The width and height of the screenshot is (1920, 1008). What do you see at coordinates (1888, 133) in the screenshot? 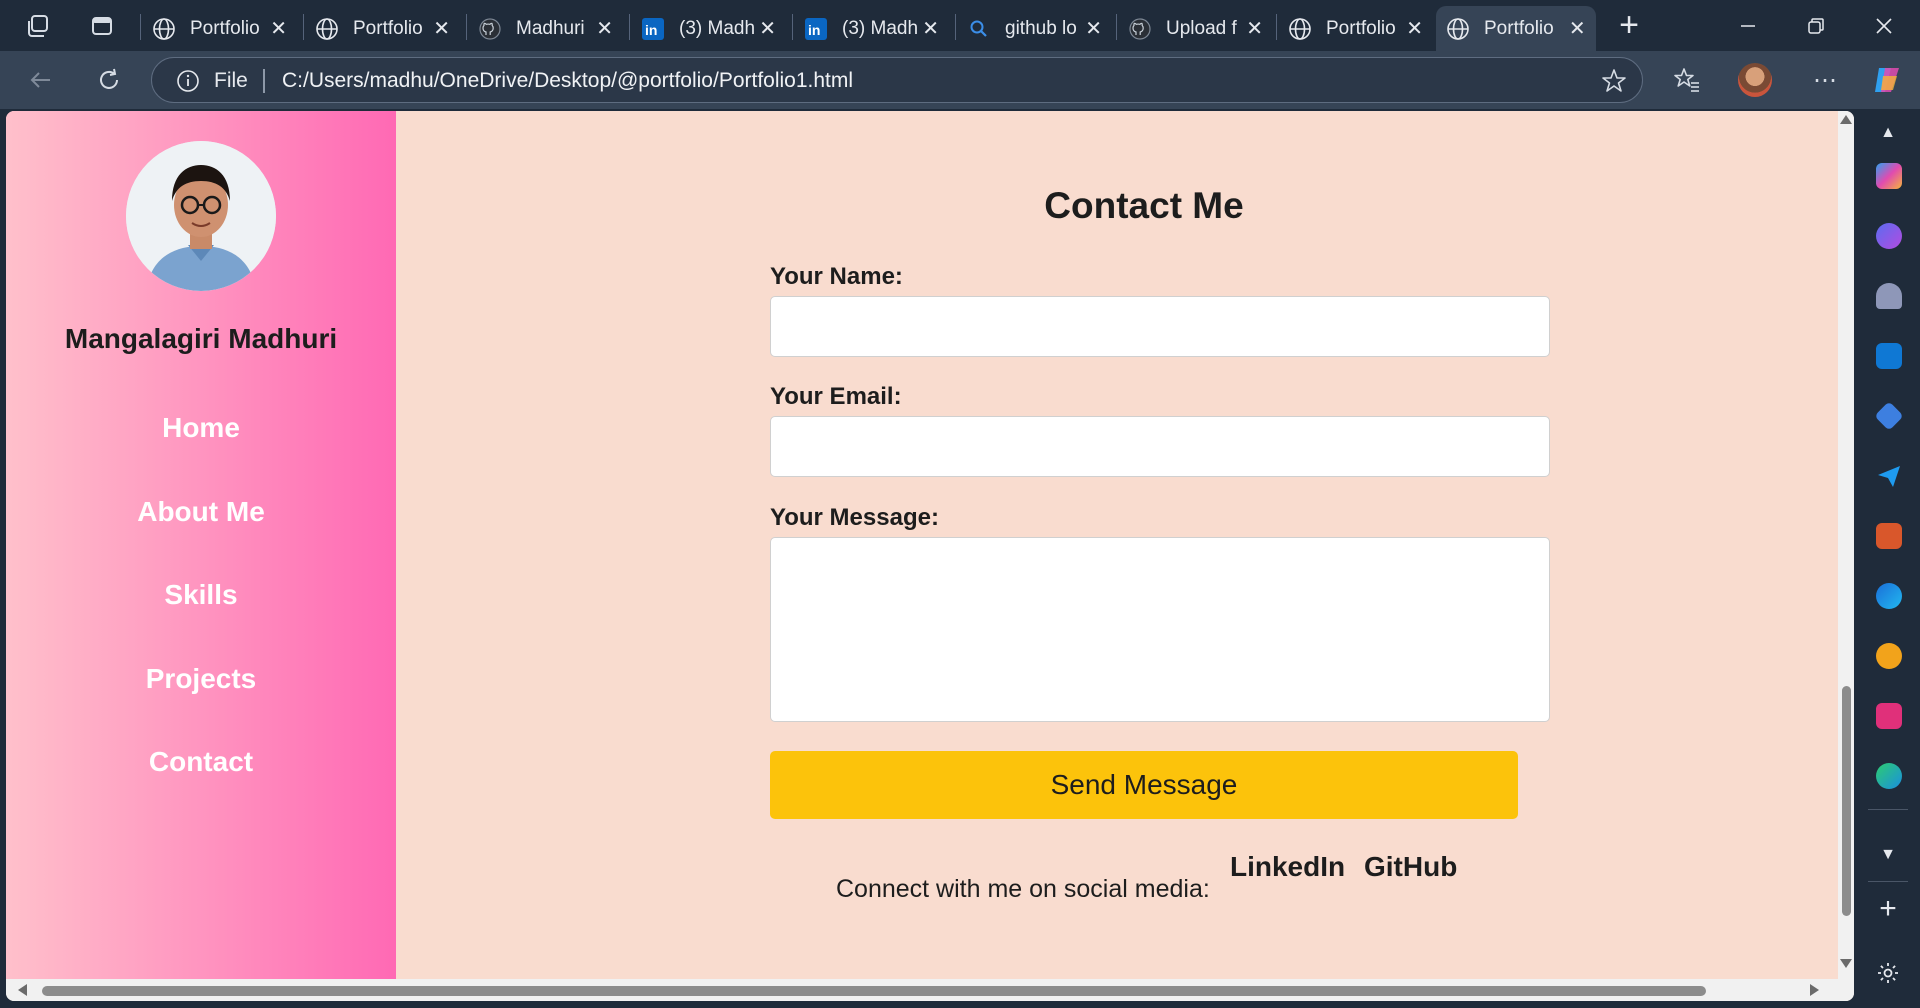
I see `sidebar-scroll-up-icon: ▲` at bounding box center [1888, 133].